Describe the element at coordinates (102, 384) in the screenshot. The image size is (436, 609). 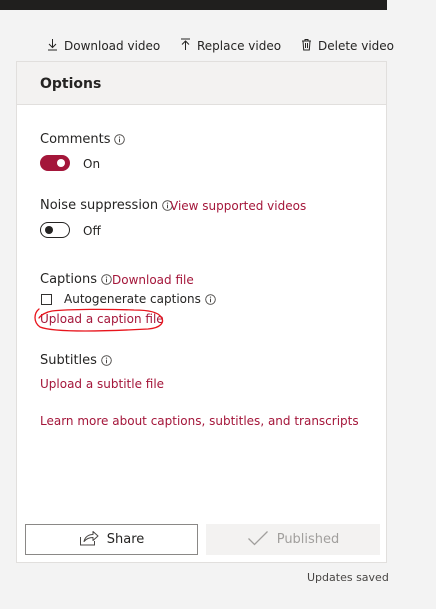
I see `upload-subtitle-file-link: Upload a subtitle file` at that location.